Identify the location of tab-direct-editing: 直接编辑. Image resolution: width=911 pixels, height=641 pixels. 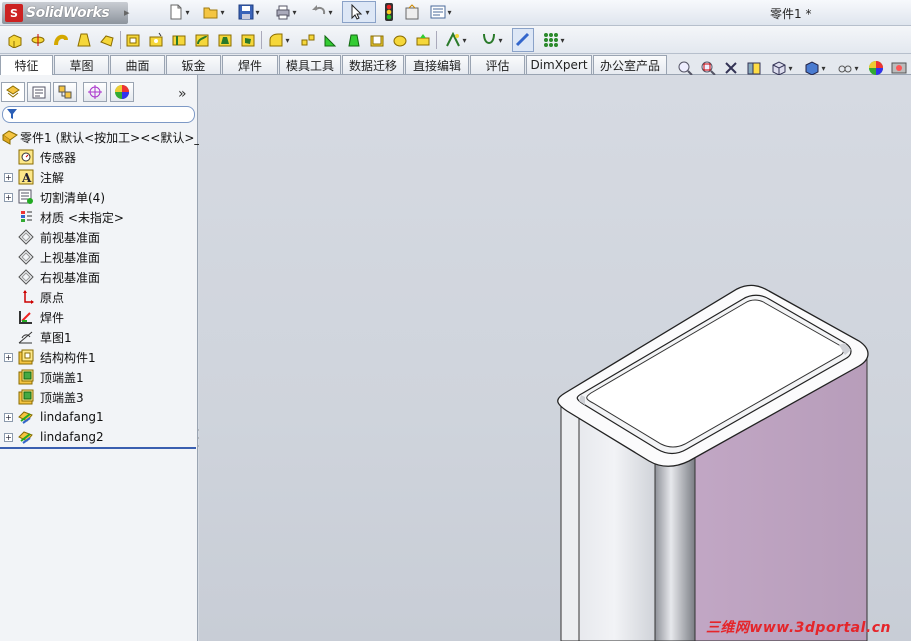
(437, 64).